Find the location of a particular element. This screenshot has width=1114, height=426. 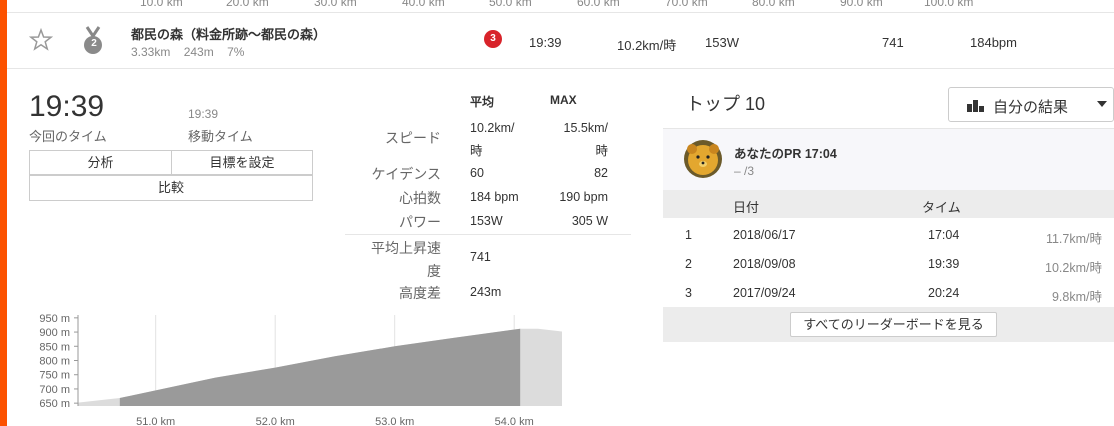

analyze-button: 分析 is located at coordinates (100, 162).